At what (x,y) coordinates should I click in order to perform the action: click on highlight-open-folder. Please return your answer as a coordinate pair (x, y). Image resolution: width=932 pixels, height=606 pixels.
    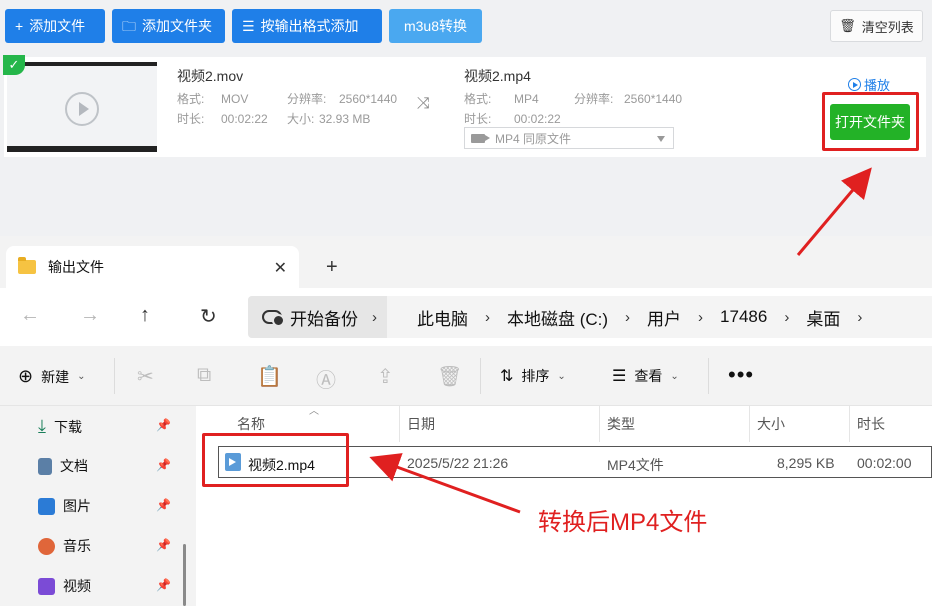
    Looking at the image, I should click on (870, 121).